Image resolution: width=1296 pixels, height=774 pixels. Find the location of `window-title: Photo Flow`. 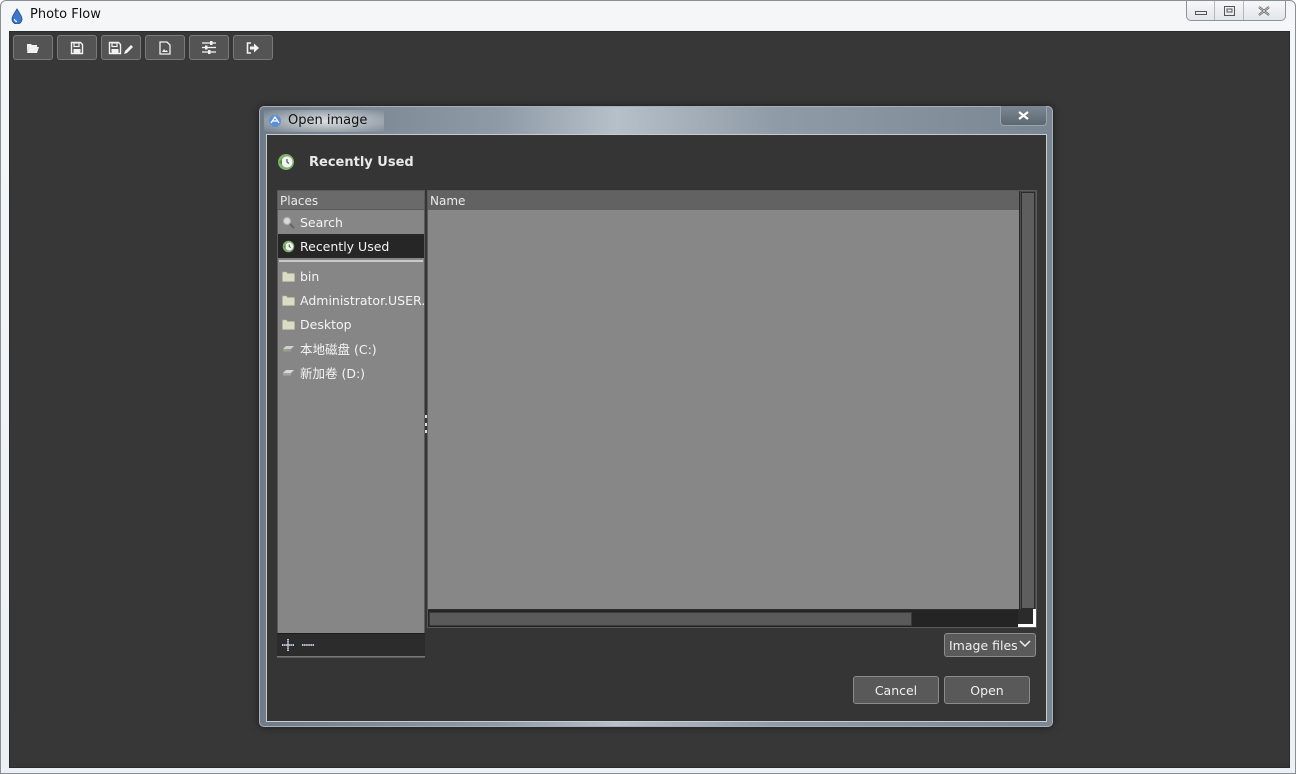

window-title: Photo Flow is located at coordinates (65, 14).